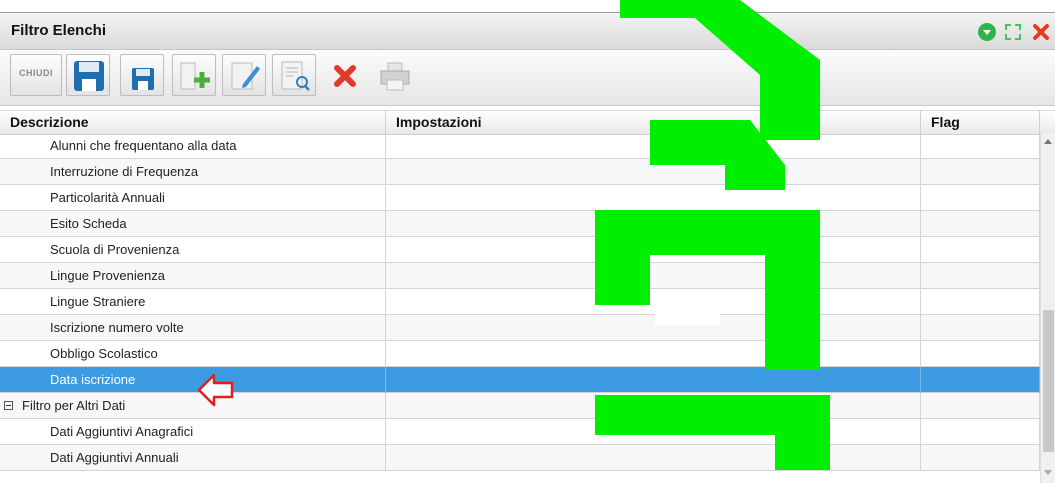 The width and height of the screenshot is (1055, 483). What do you see at coordinates (143, 79) in the screenshot?
I see `save-small-icon` at bounding box center [143, 79].